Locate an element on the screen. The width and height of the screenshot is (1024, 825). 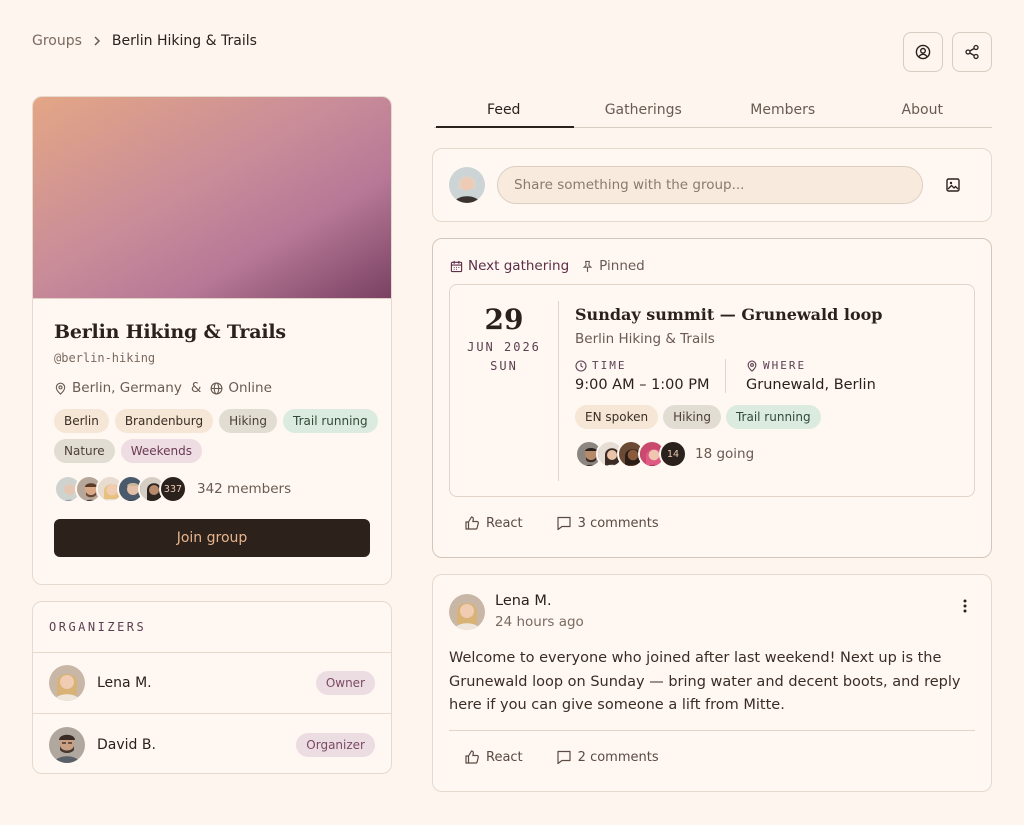
group-online-text: Online is located at coordinates (250, 388).